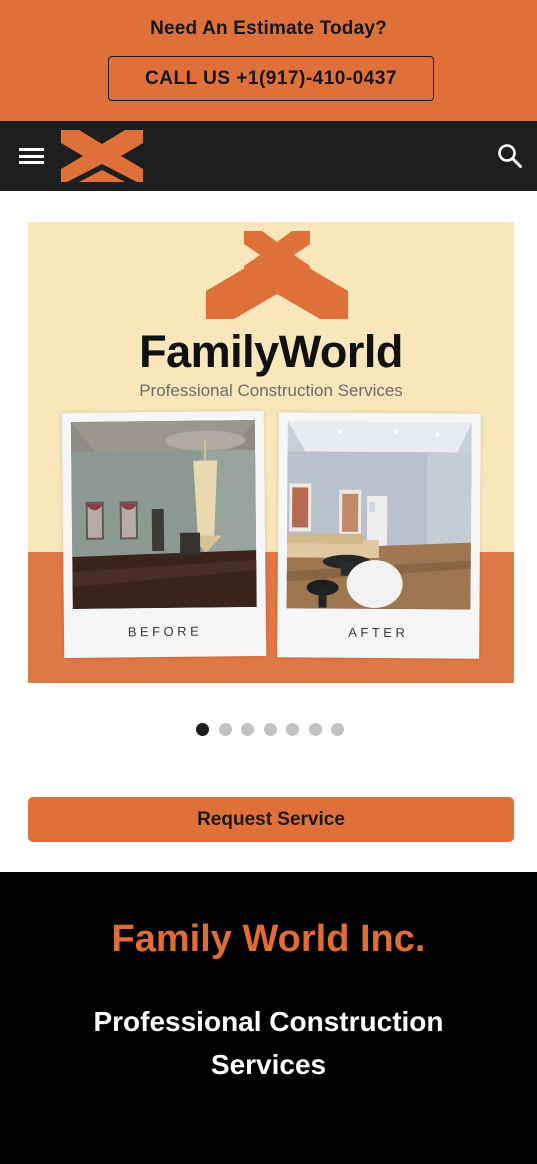  I want to click on brand-logo-icon, so click(277, 275).